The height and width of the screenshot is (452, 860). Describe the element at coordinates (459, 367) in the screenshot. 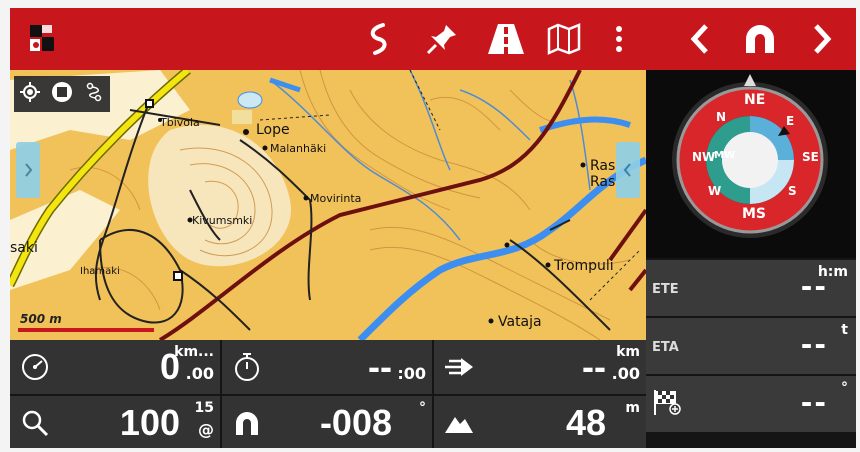

I see `navigate-arrow-icon` at that location.